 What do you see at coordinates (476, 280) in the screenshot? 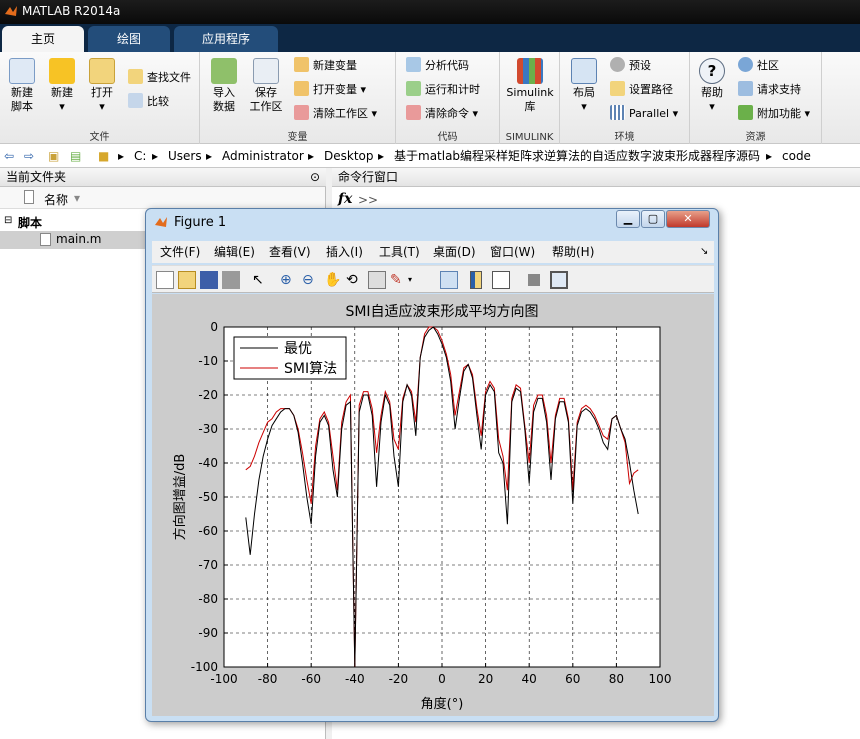
I see `colorbar-icon` at bounding box center [476, 280].